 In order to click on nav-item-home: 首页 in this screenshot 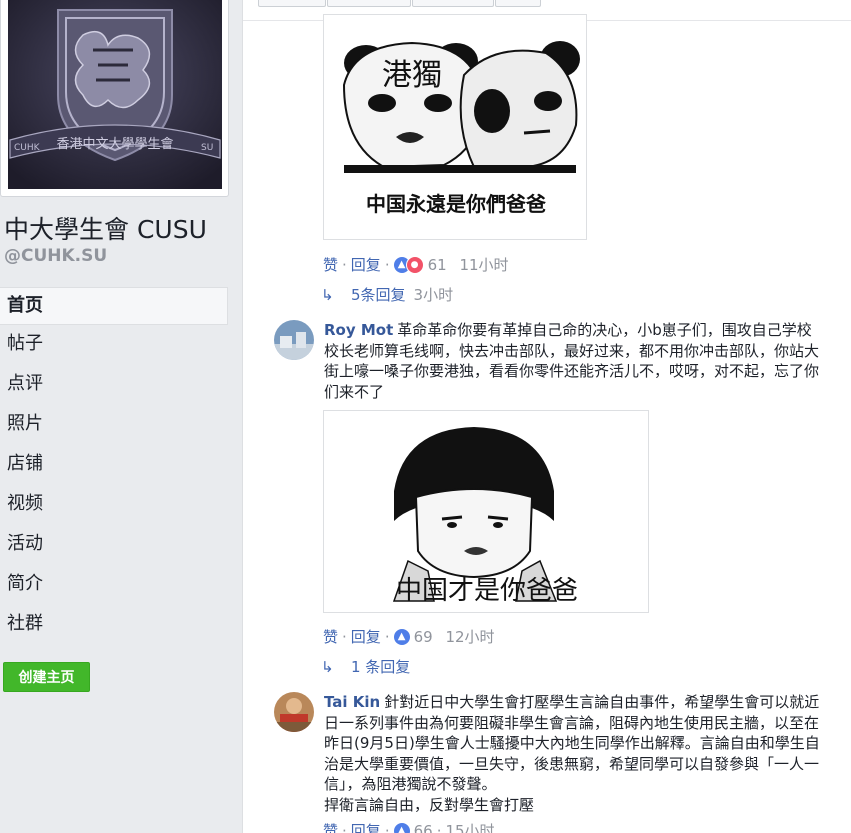, I will do `click(114, 306)`.